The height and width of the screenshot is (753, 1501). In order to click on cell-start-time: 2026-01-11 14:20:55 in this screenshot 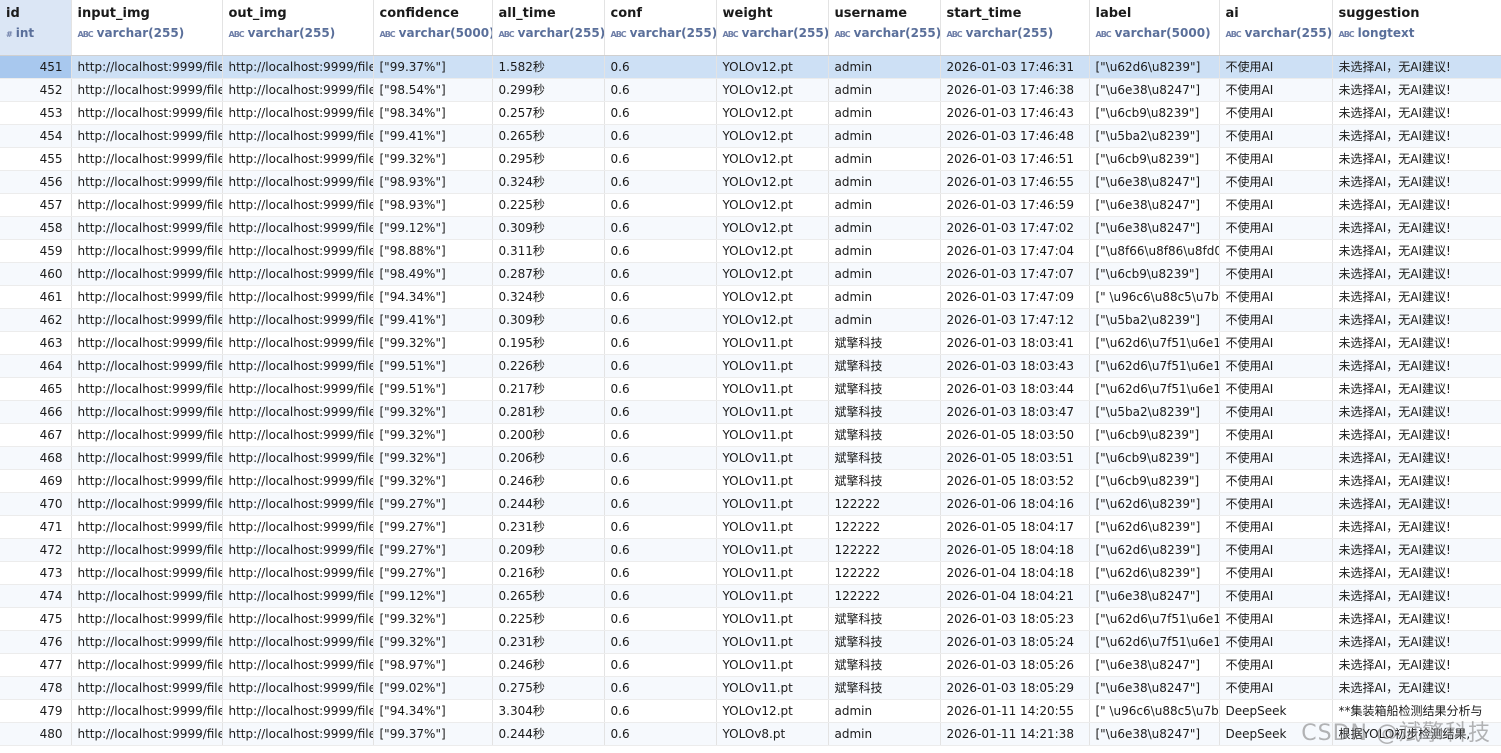, I will do `click(1015, 711)`.